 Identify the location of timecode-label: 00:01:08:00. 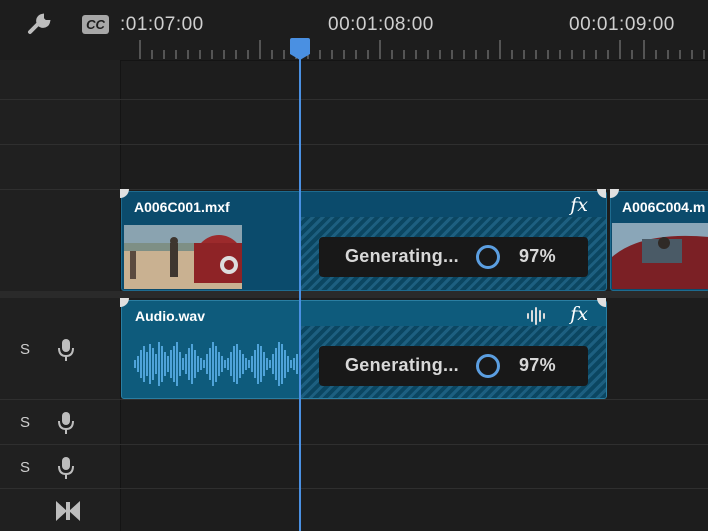
(381, 24).